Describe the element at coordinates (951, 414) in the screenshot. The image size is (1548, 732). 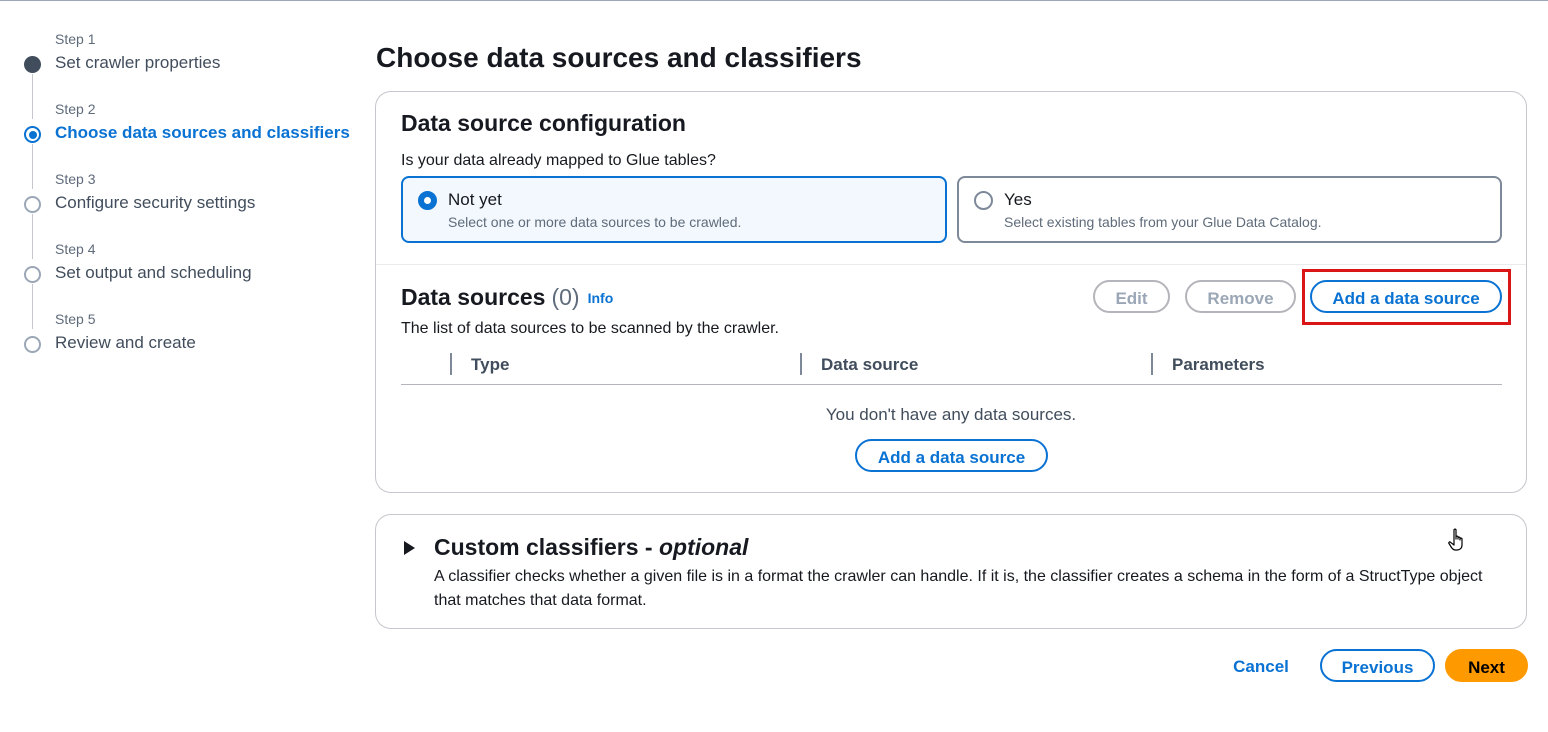
I see `empty-table-message: You don't have any data sources.` at that location.